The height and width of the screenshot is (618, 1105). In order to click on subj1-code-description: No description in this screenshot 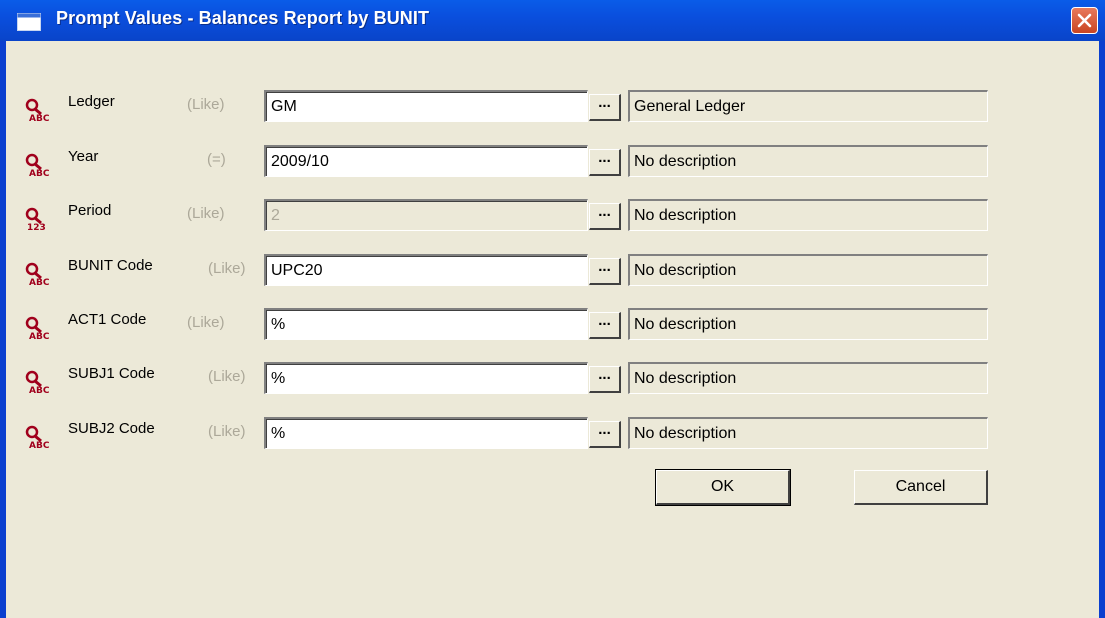, I will do `click(808, 378)`.